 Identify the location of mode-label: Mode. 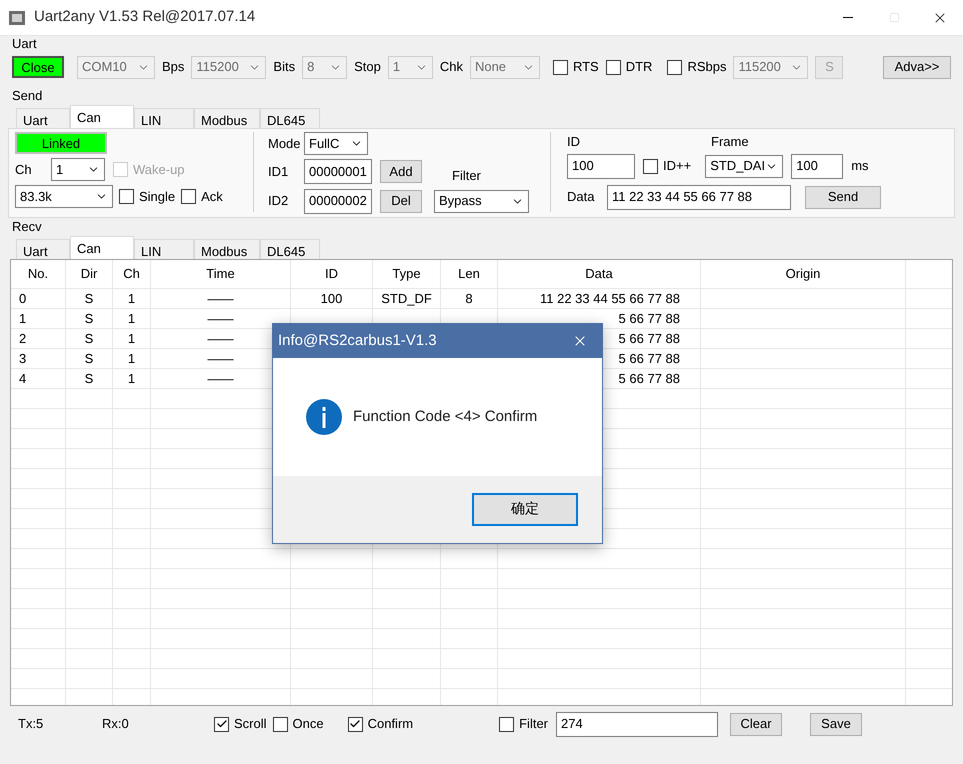
(284, 143).